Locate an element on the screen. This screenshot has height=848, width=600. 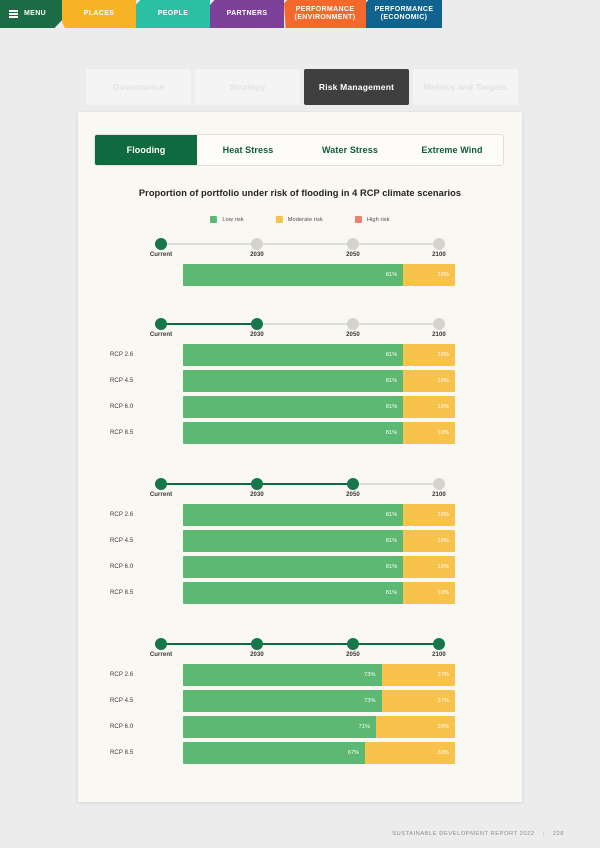
stacked-bar: 71% 29% is located at coordinates (319, 727).